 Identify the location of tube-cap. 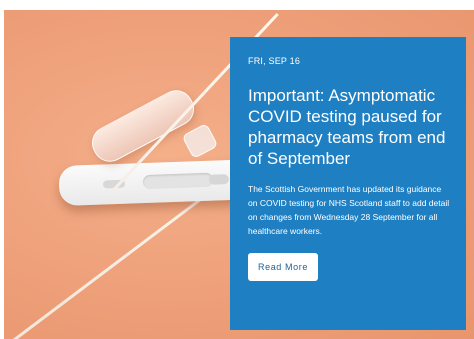
(200, 141).